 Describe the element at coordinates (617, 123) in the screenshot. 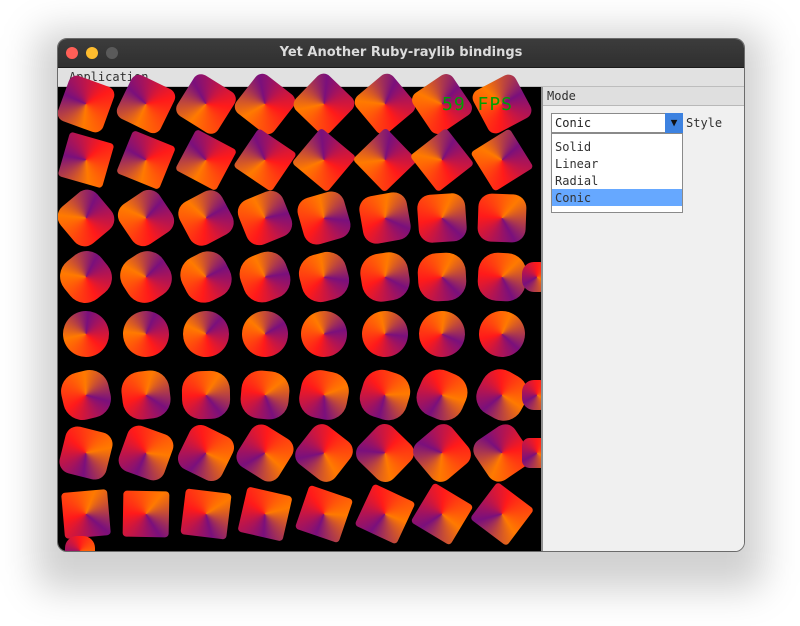

I see `style-combo: Conic ▼` at that location.